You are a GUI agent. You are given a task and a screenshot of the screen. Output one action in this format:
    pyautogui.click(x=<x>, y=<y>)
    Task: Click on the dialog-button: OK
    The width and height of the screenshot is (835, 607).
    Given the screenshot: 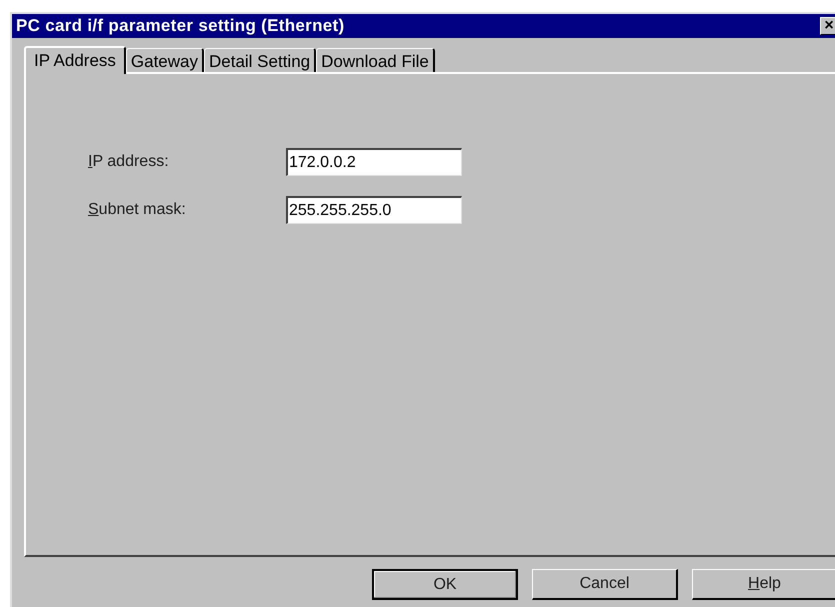 What is the action you would take?
    pyautogui.click(x=445, y=584)
    